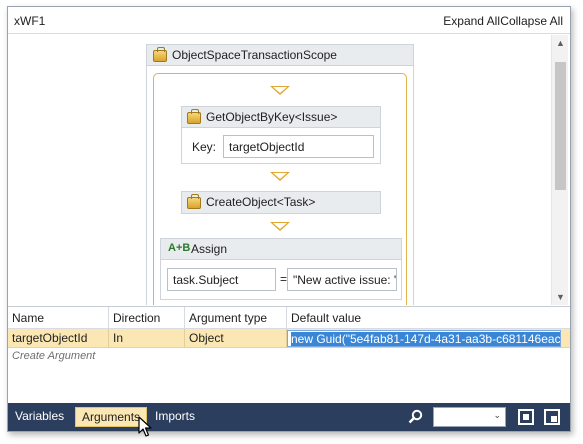 The height and width of the screenshot is (444, 583). Describe the element at coordinates (281, 249) in the screenshot. I see `assign-header: A+B Assign` at that location.